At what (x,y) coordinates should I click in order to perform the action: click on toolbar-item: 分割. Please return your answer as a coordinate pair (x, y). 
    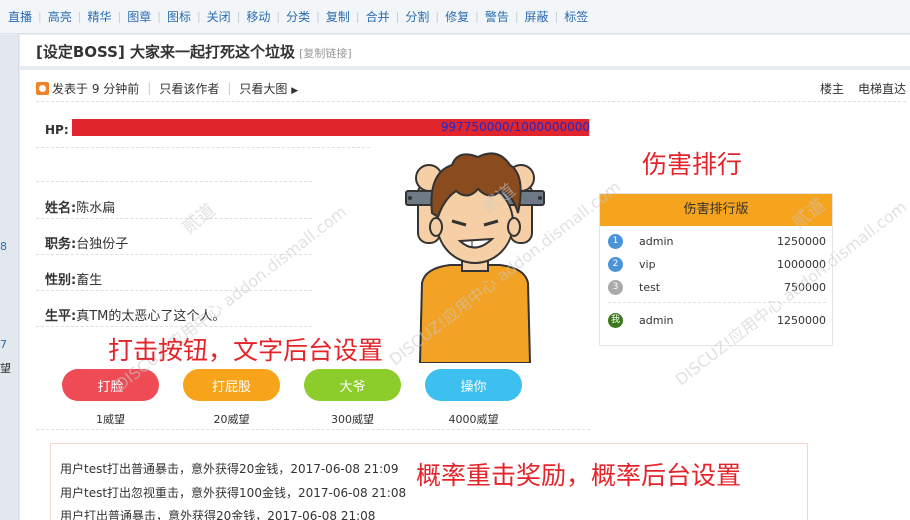
    Looking at the image, I should click on (417, 16).